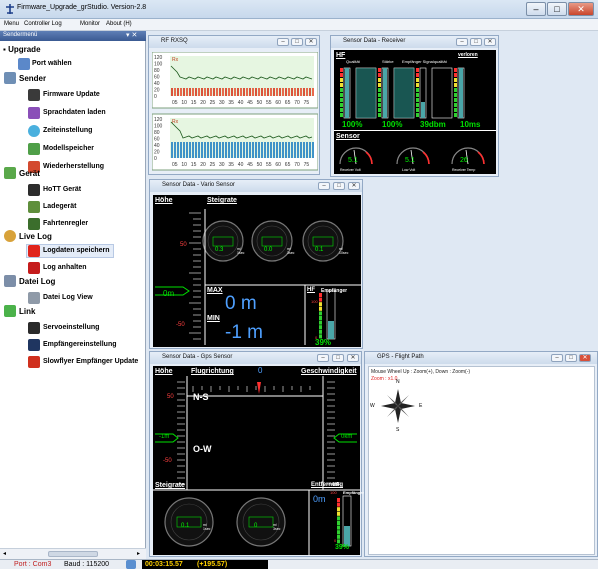  I want to click on sidebar-item-log-anhalten: Log anhalten, so click(65, 267).